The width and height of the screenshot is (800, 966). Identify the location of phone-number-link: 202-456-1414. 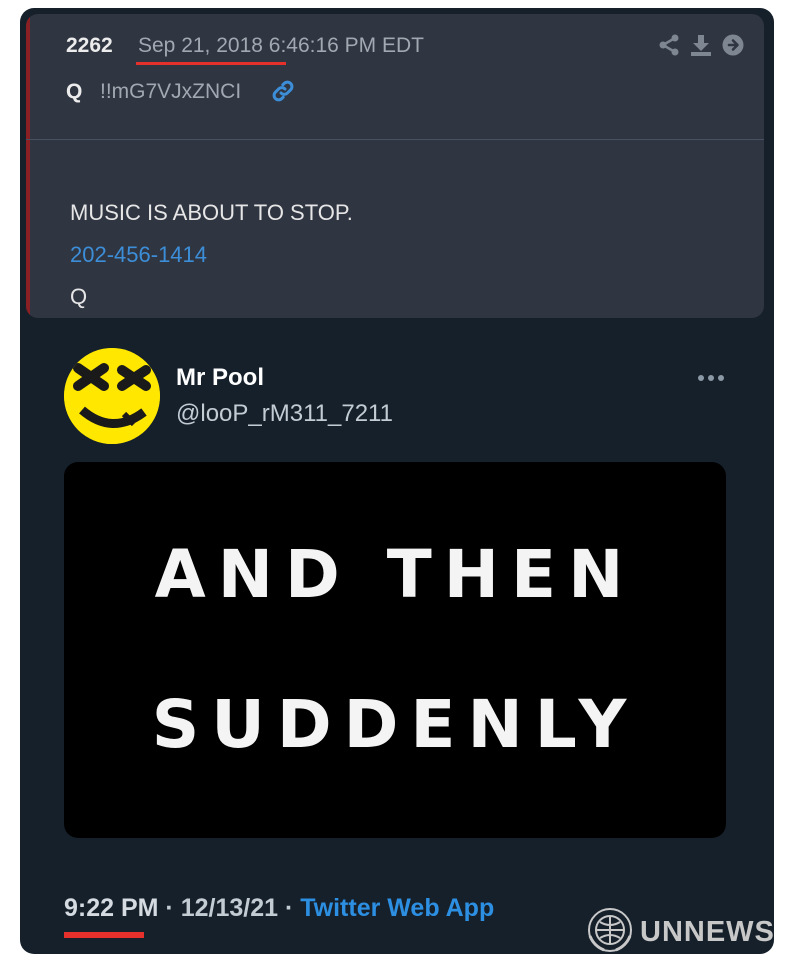
(211, 255).